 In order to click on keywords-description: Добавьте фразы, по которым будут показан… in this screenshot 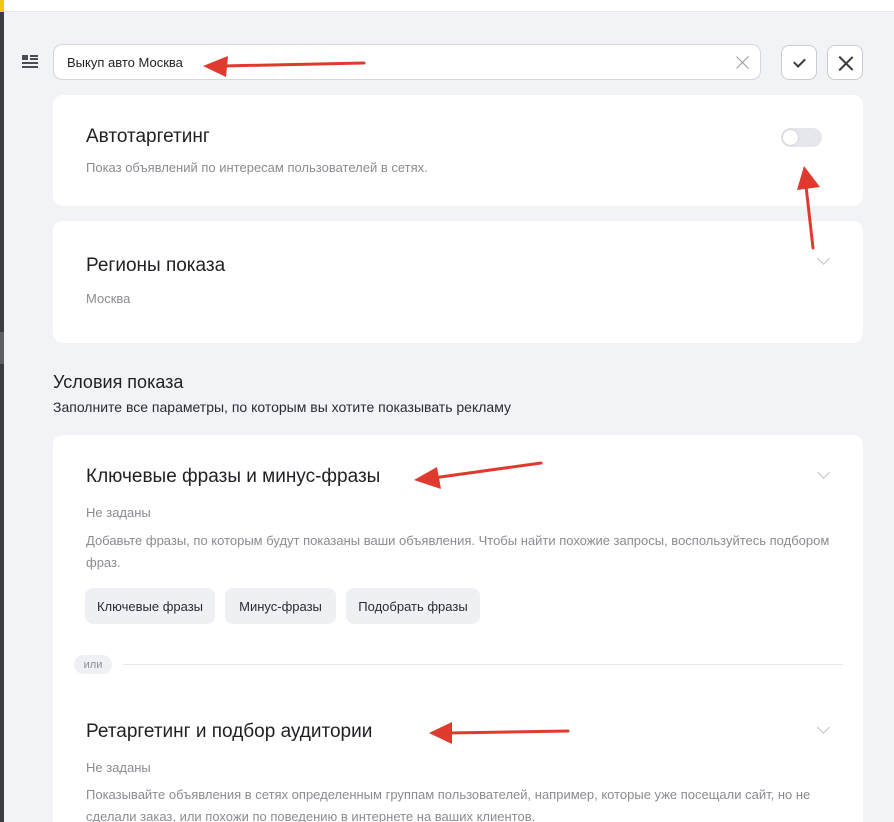, I will do `click(458, 551)`.